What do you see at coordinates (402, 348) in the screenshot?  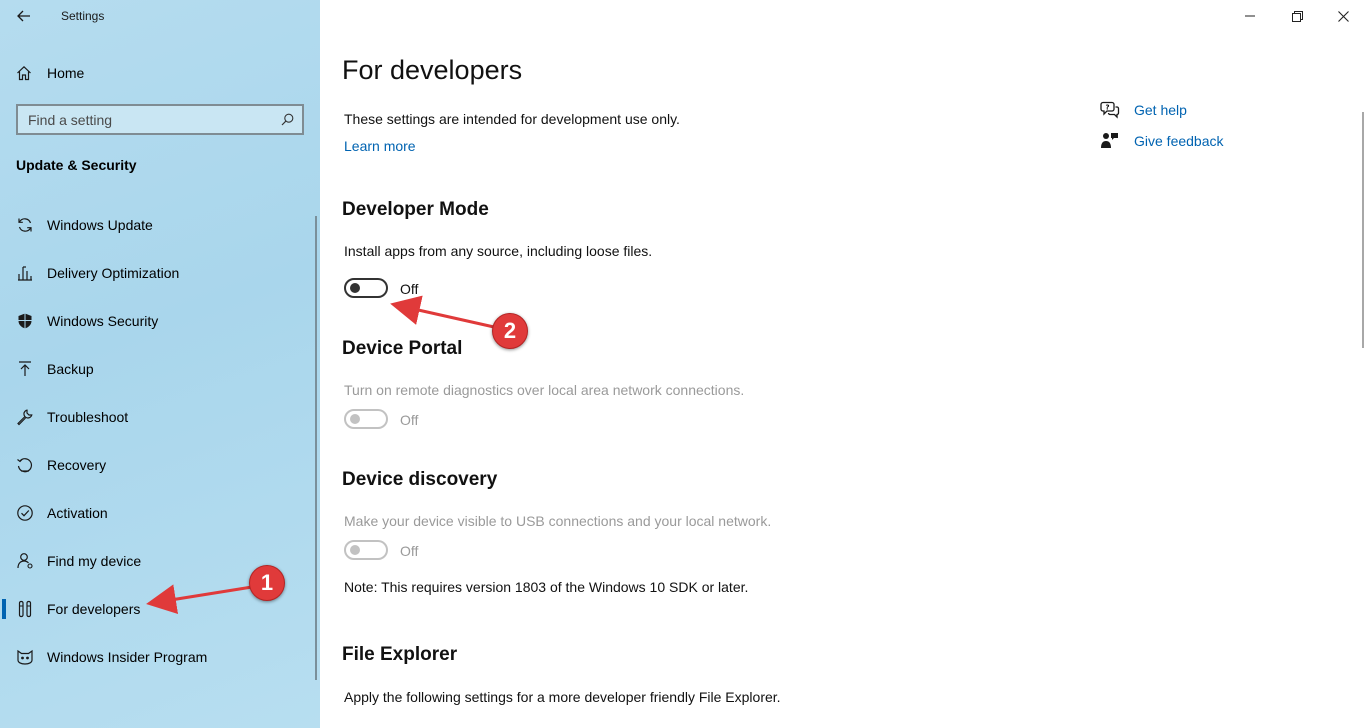 I see `device-portal-heading: Device Portal` at bounding box center [402, 348].